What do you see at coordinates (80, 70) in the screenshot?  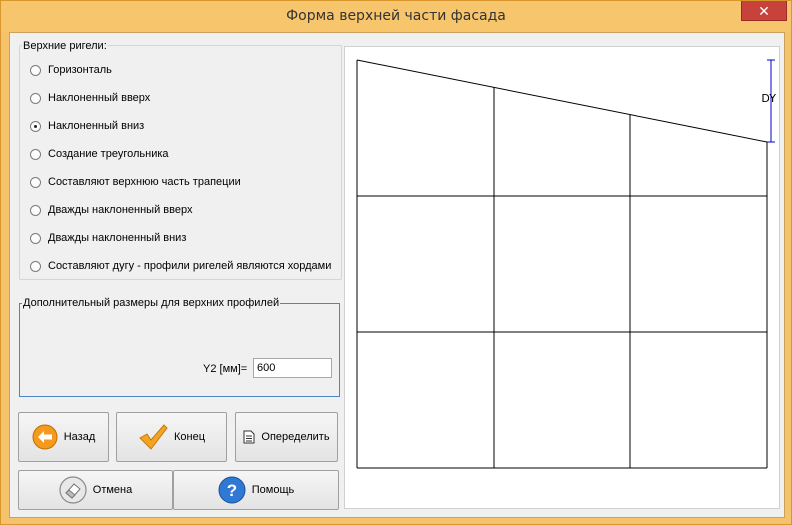 I see `radio-label: Горизонталь` at bounding box center [80, 70].